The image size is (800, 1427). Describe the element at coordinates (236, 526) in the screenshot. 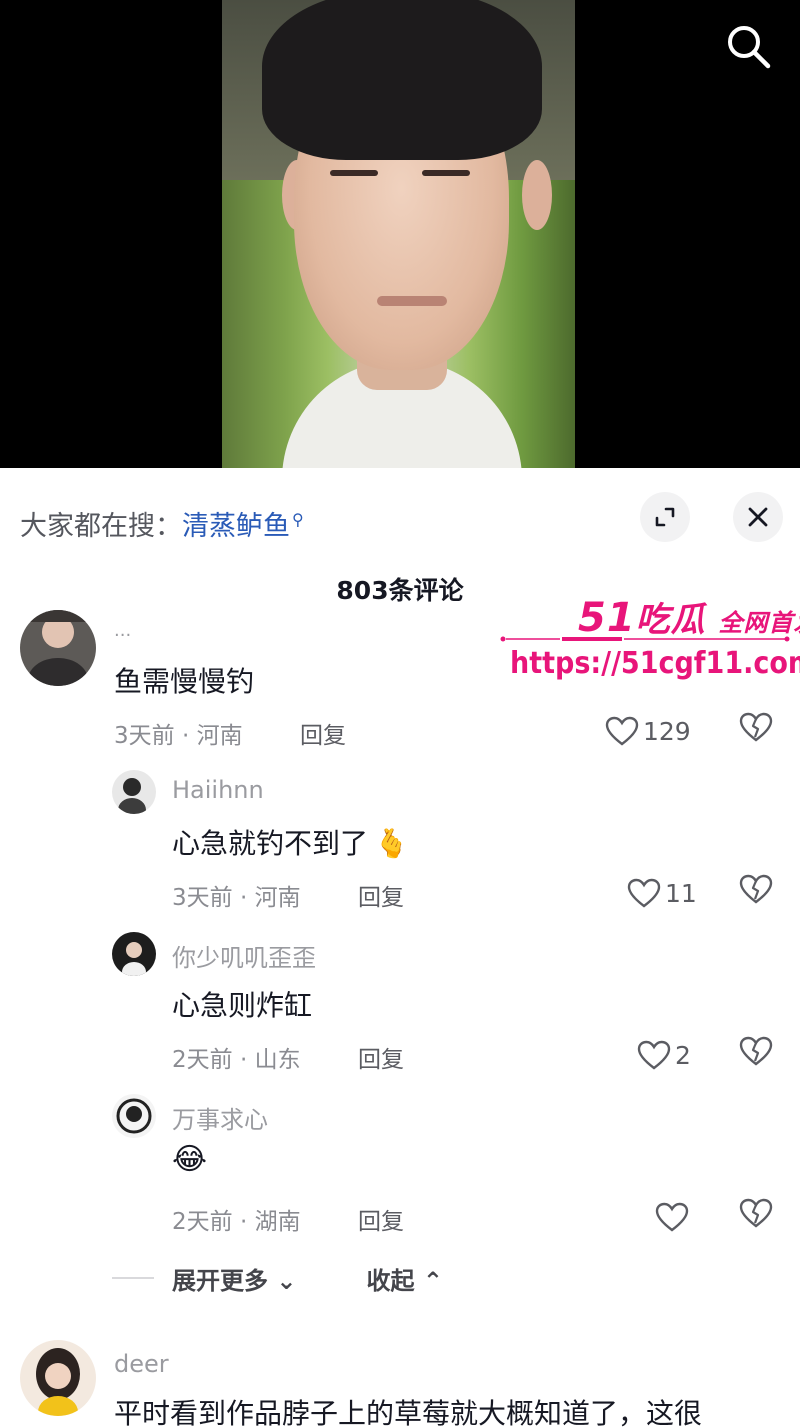

I see `hot-search-term: 清蒸鲈鱼` at that location.